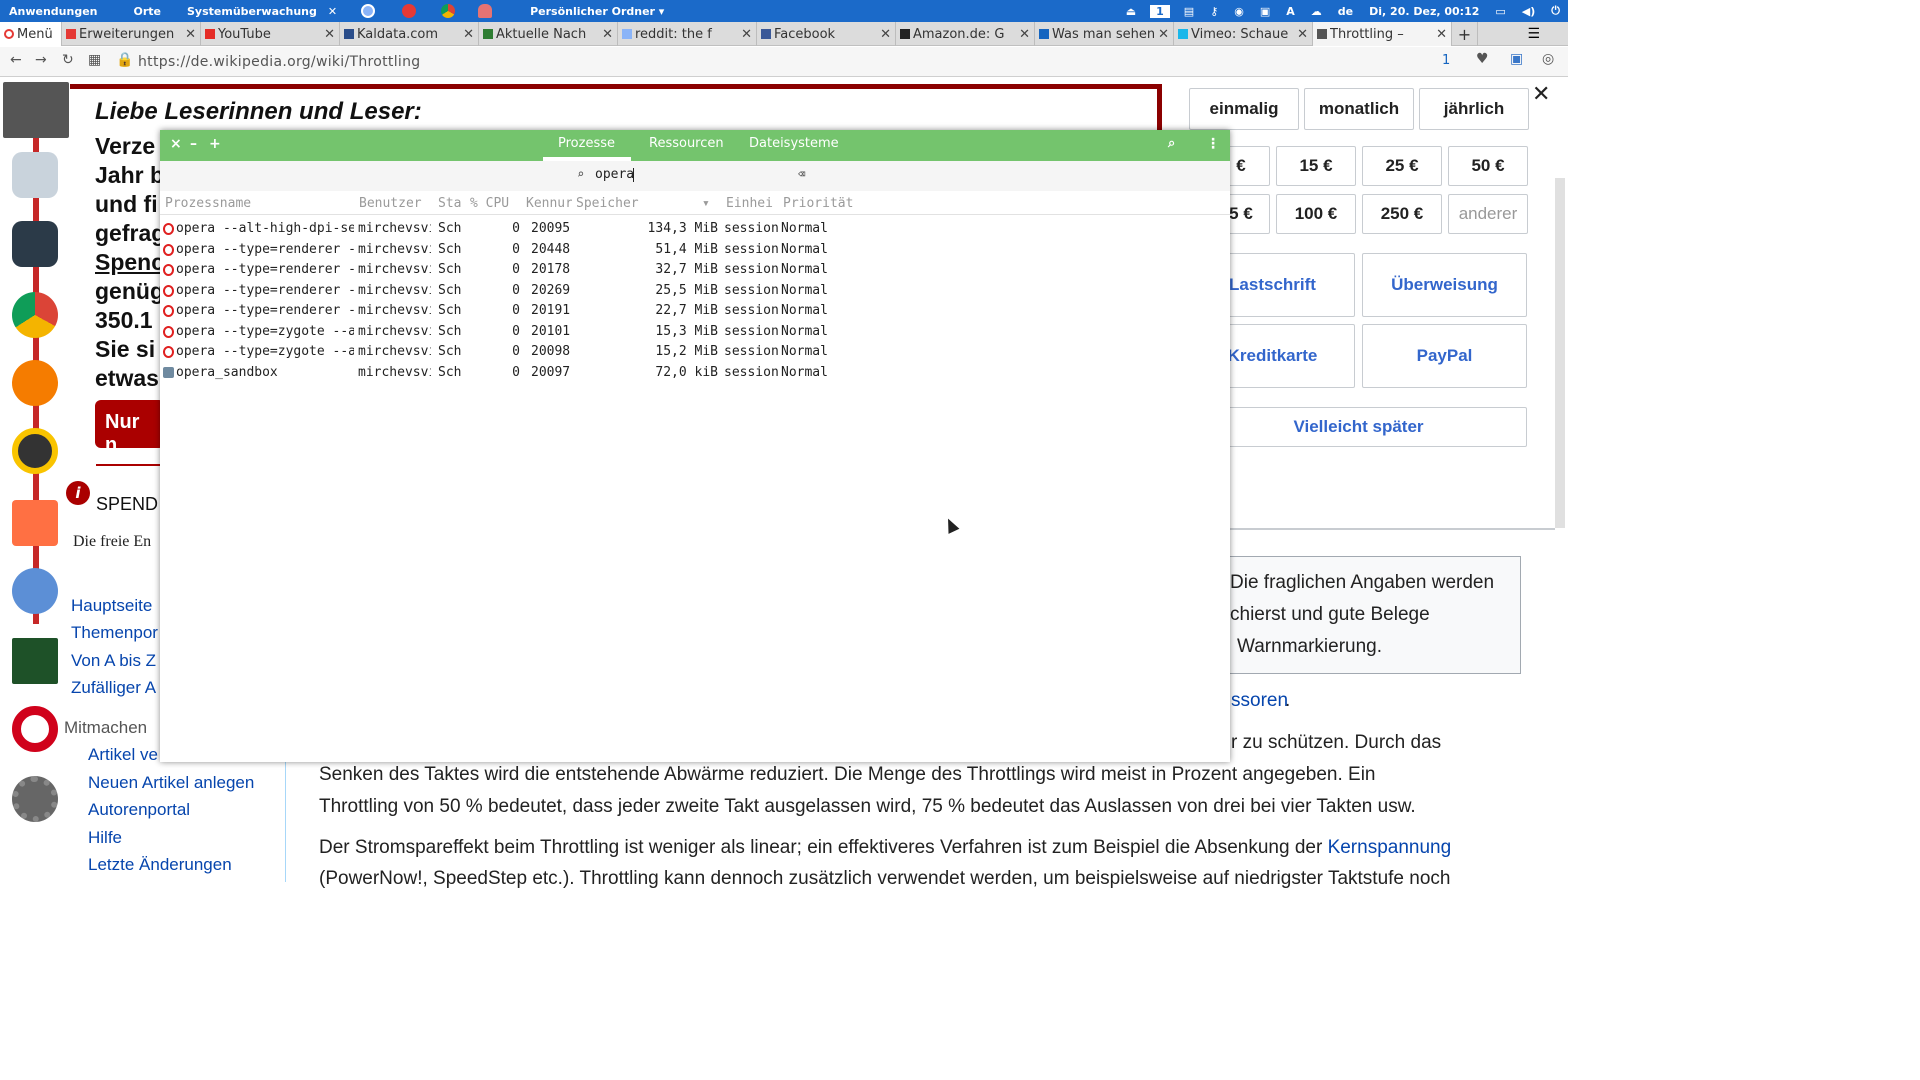  Describe the element at coordinates (160, 865) in the screenshot. I see `nav-recent-changes: Letzte Änderungen` at that location.